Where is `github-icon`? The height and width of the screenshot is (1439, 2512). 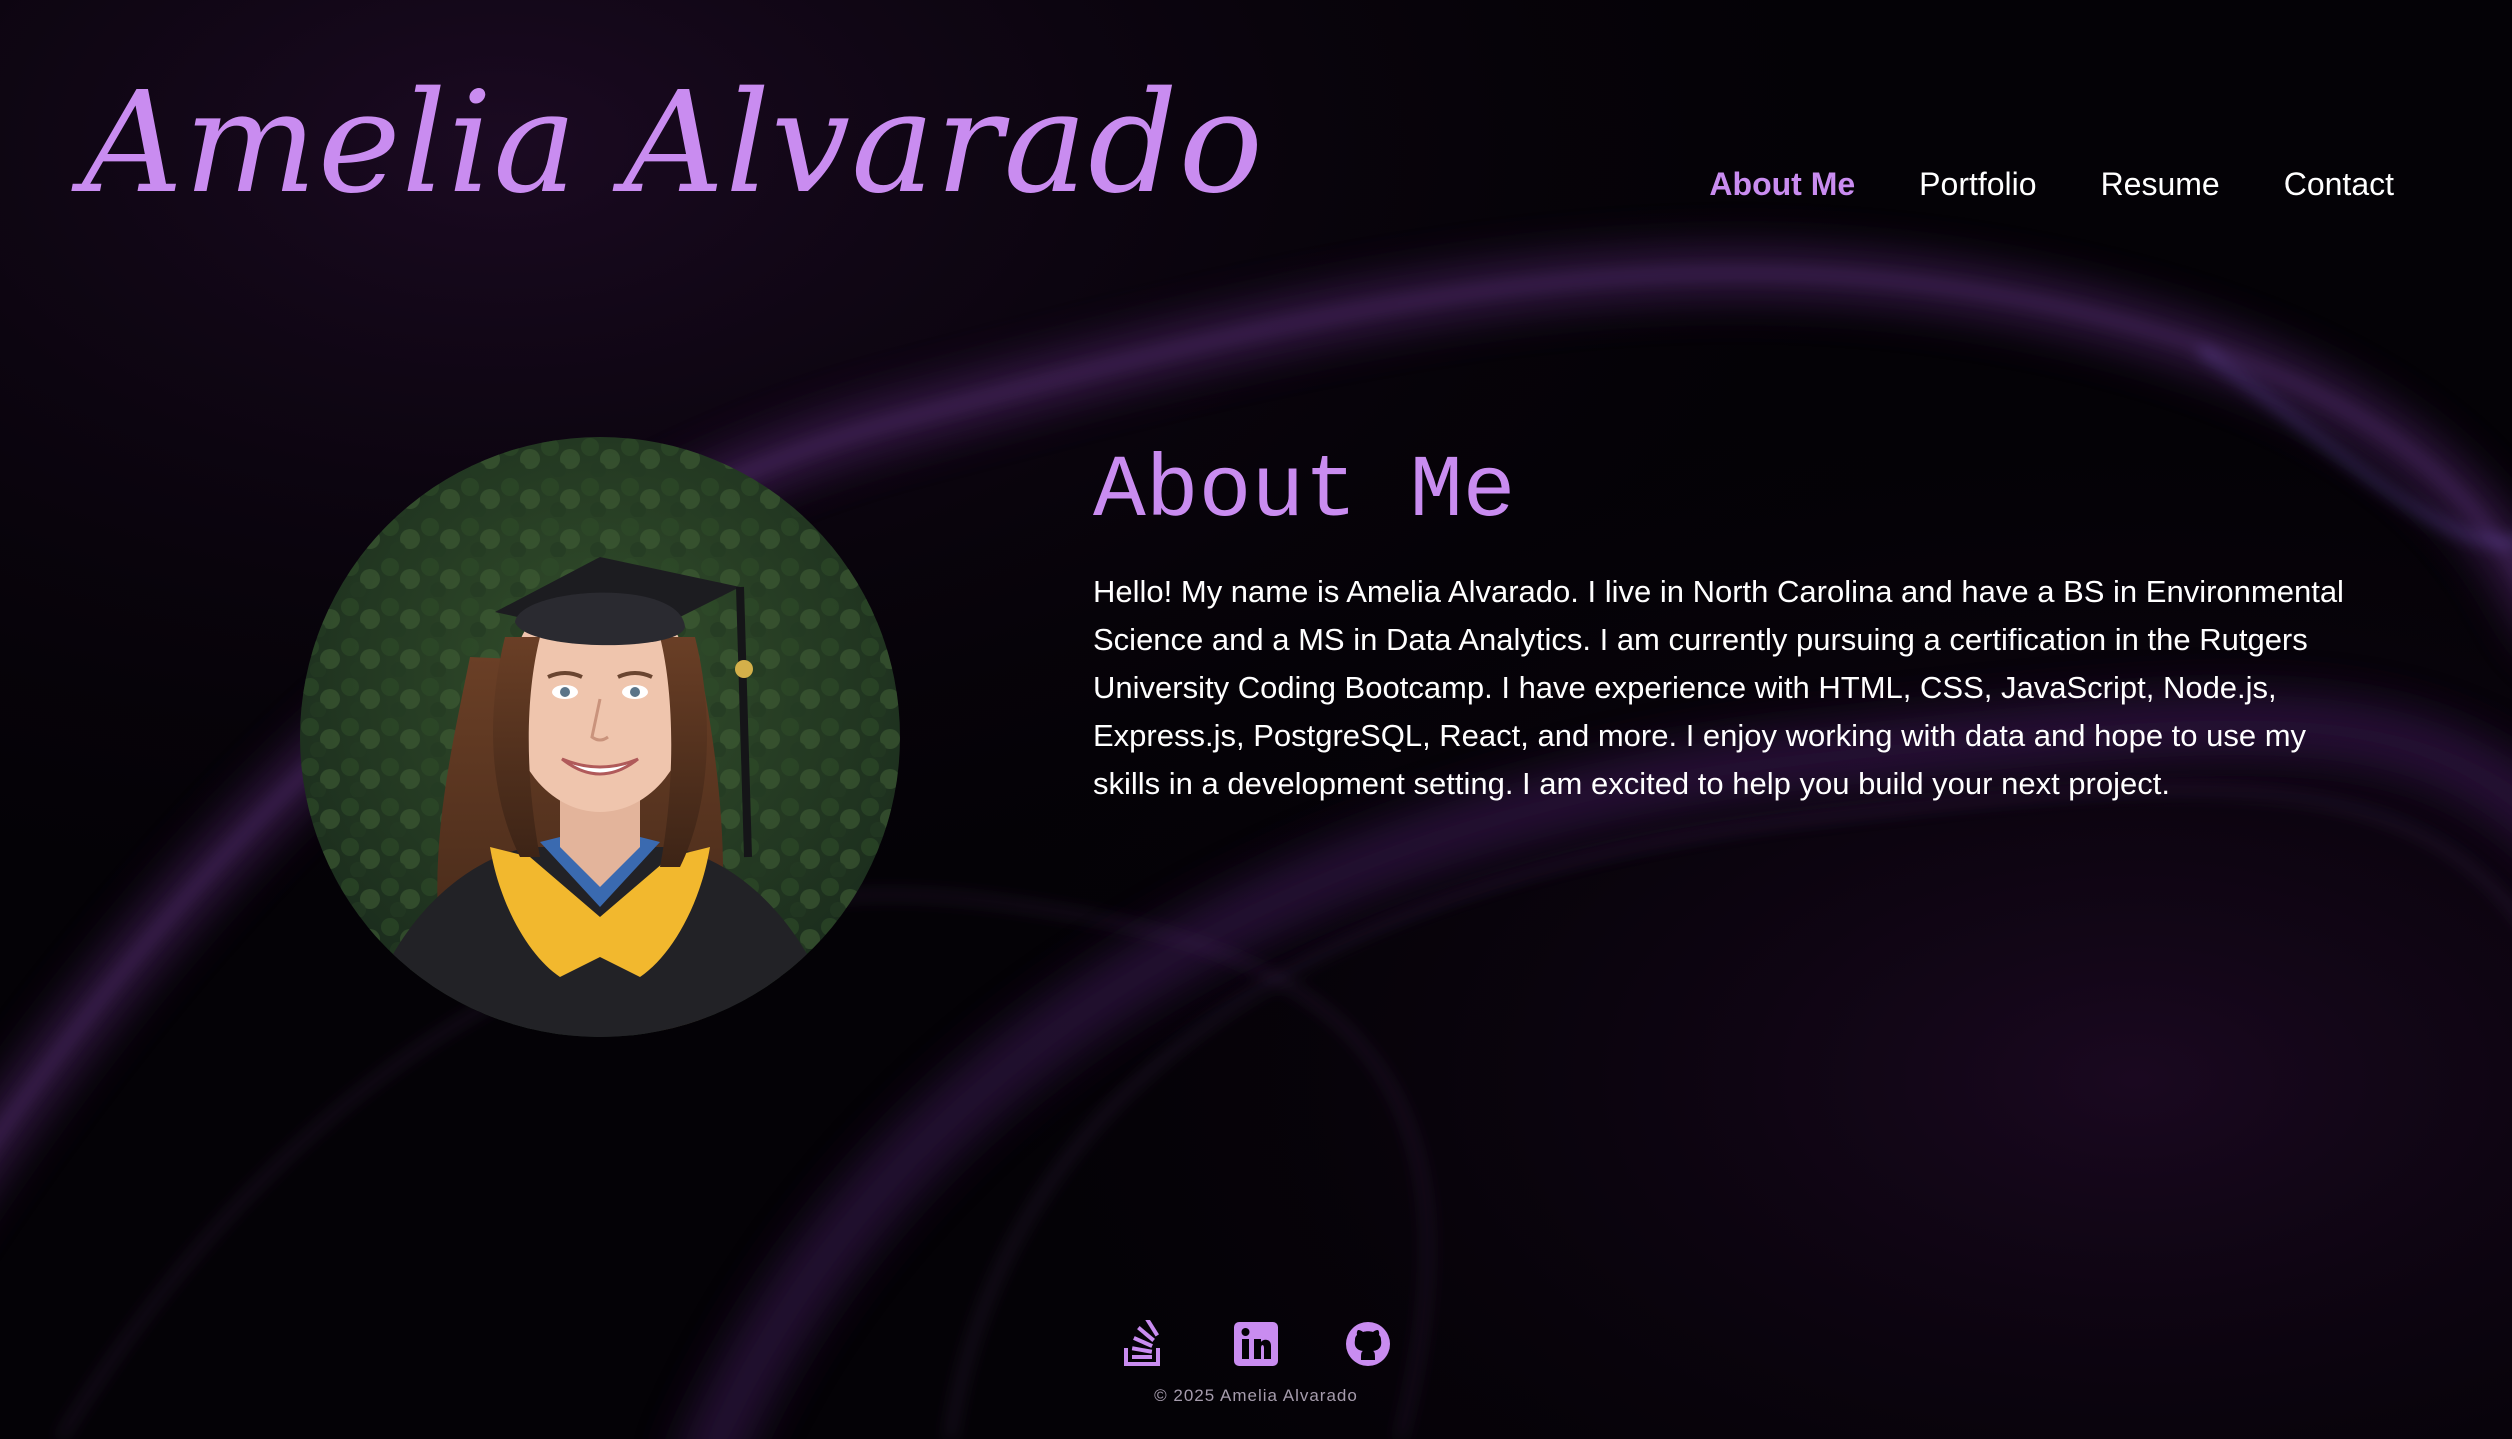
github-icon is located at coordinates (1368, 1344).